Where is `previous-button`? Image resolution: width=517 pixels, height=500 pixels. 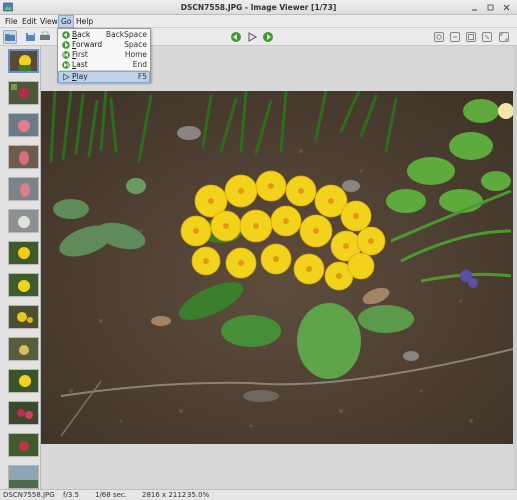
previous-button is located at coordinates (236, 37).